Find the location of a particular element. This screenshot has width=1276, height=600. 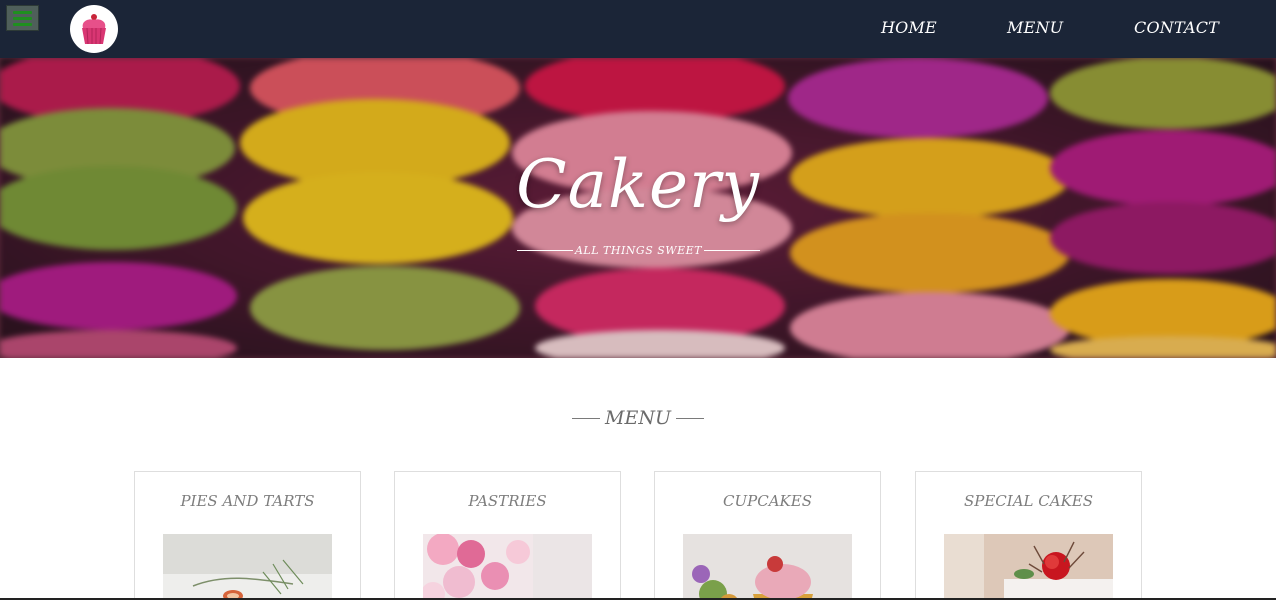

special-cakes-graphic is located at coordinates (1028, 567).